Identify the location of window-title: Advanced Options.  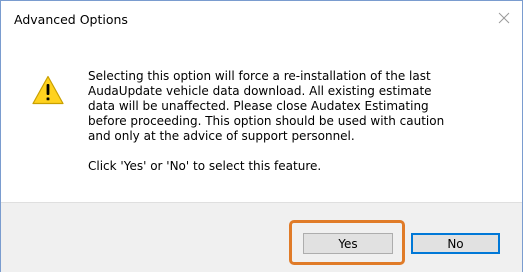
(71, 19).